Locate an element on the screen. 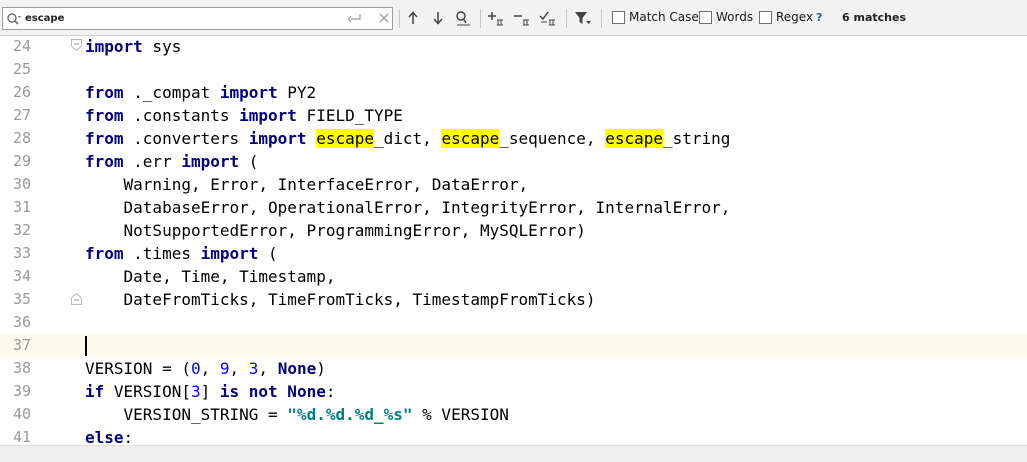 This screenshot has height=462, width=1027. line-number: 25 is located at coordinates (21, 69).